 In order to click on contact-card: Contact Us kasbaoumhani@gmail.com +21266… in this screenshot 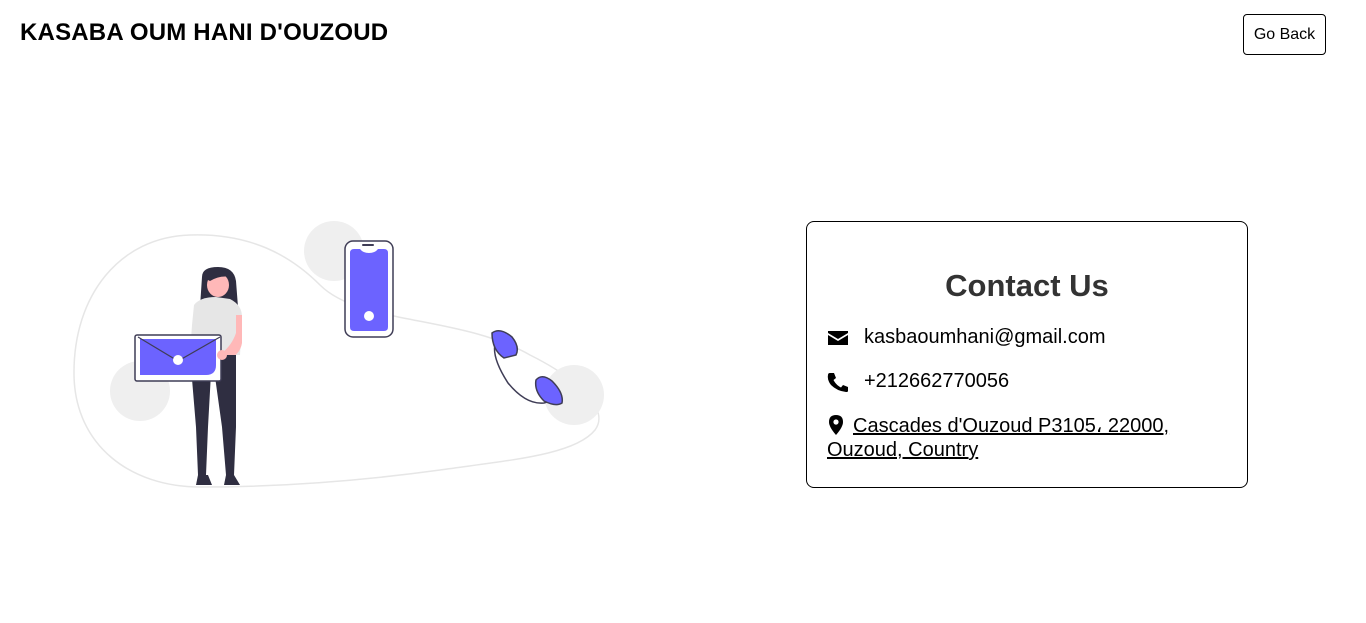, I will do `click(1027, 354)`.